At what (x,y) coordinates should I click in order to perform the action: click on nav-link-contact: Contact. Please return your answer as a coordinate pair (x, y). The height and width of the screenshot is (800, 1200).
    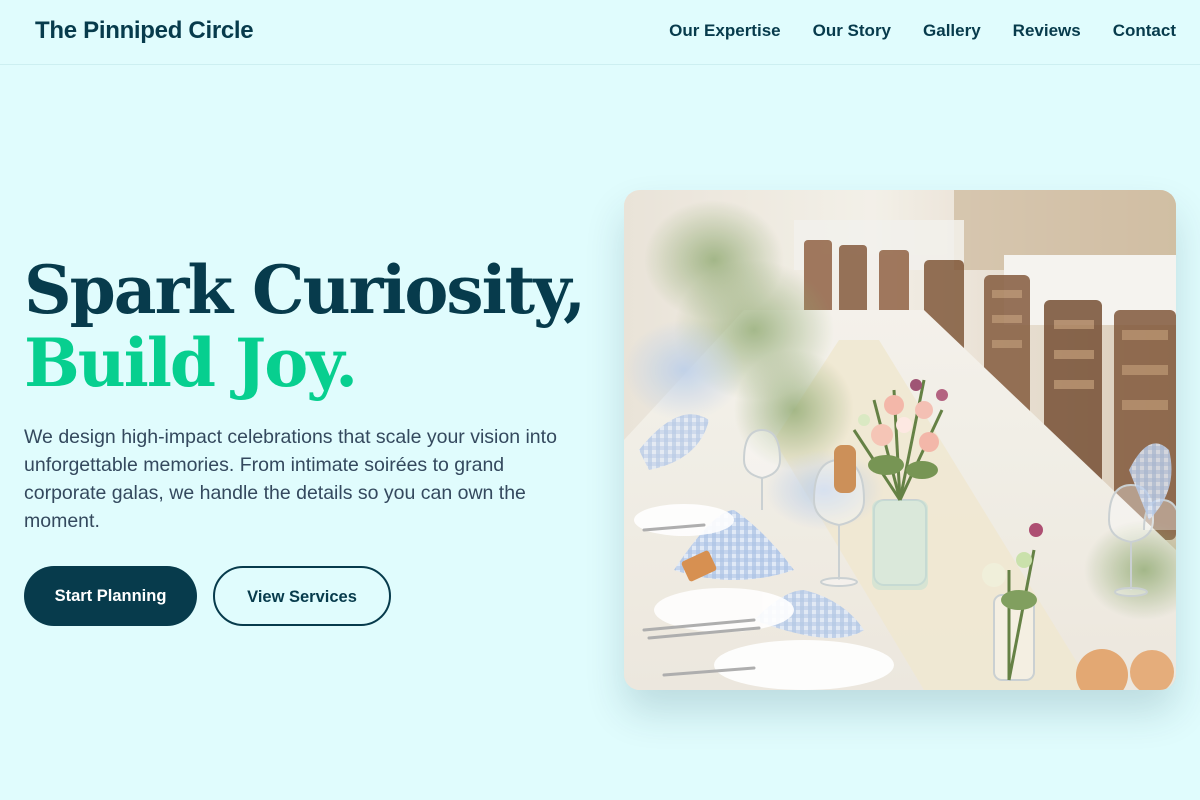
    Looking at the image, I should click on (1144, 31).